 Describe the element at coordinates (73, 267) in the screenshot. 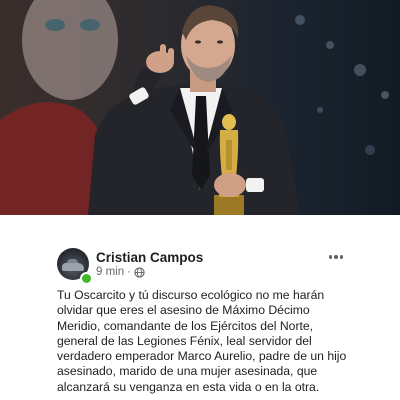

I see `avatar-car-body` at that location.